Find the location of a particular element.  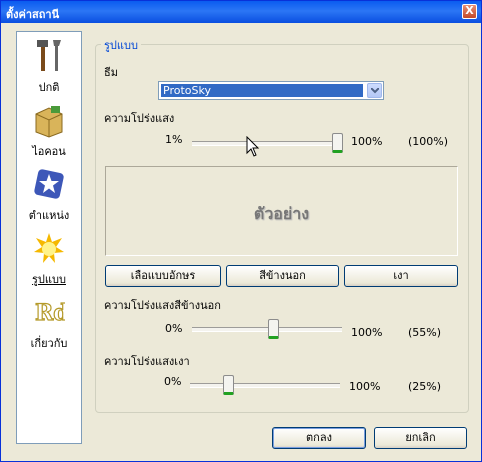

sun-theme-icon is located at coordinates (49, 248).